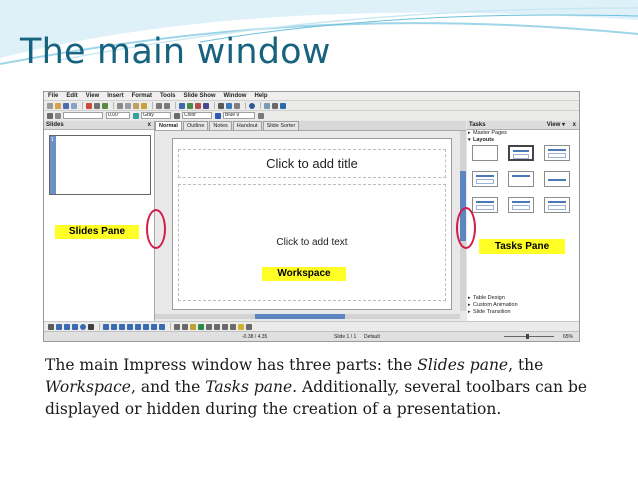  I want to click on layout-title-content-alt, so click(557, 153).